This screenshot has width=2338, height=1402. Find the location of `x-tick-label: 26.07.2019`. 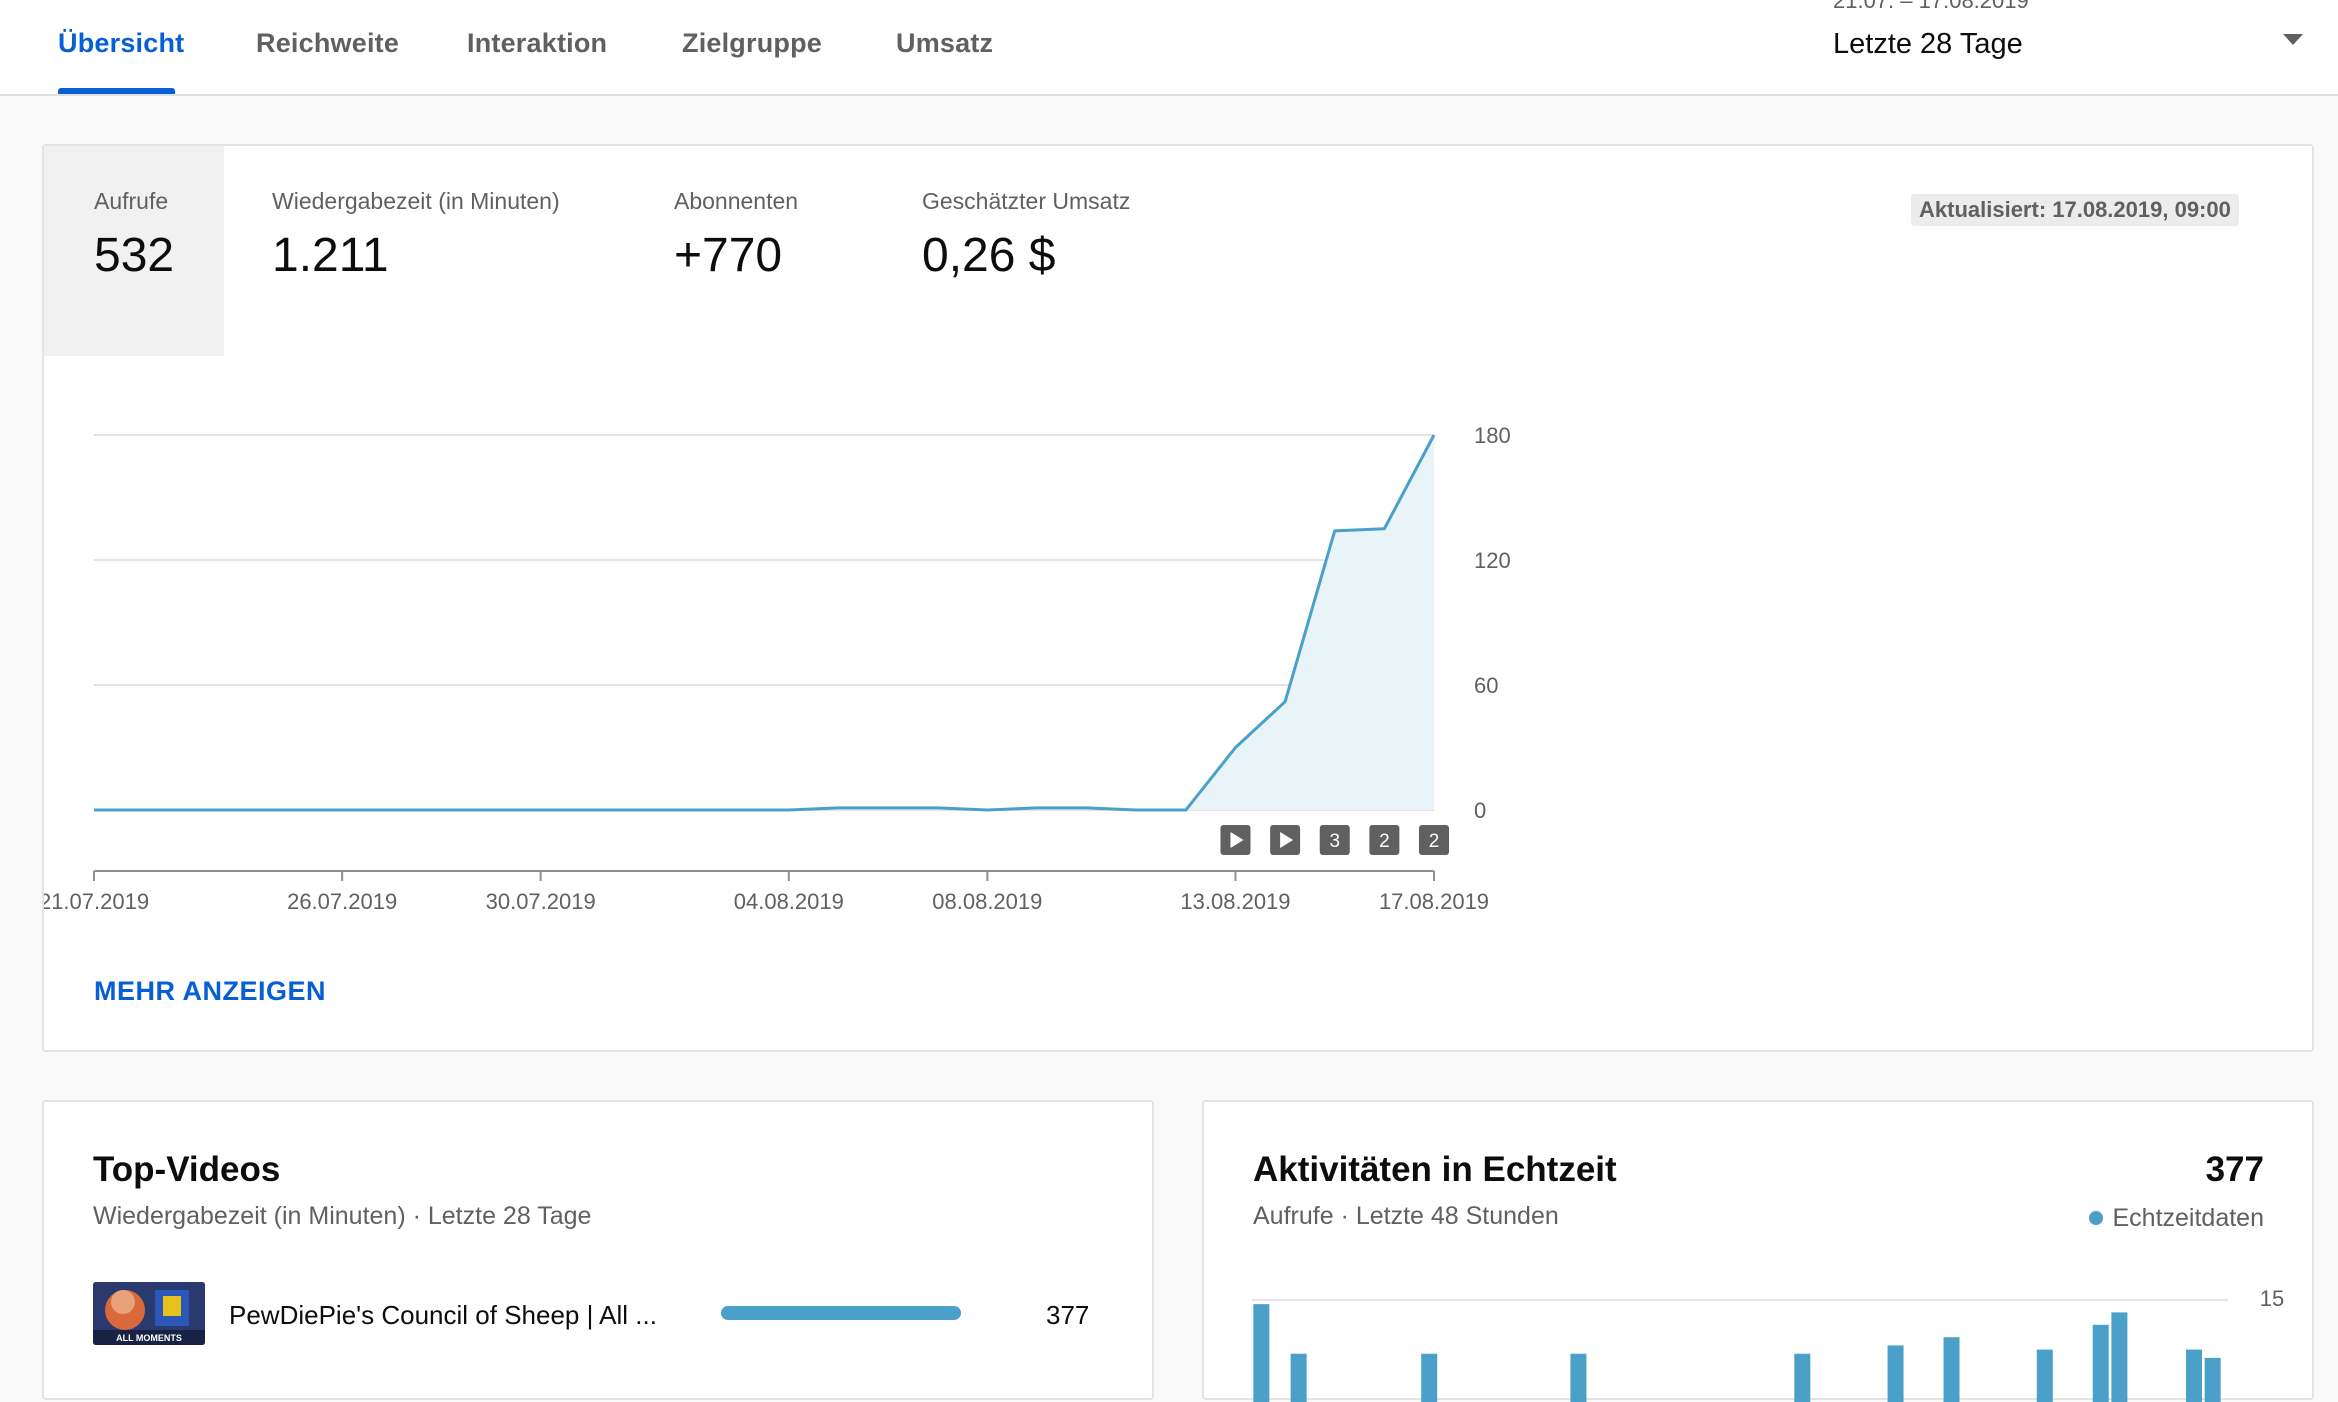

x-tick-label: 26.07.2019 is located at coordinates (342, 901).